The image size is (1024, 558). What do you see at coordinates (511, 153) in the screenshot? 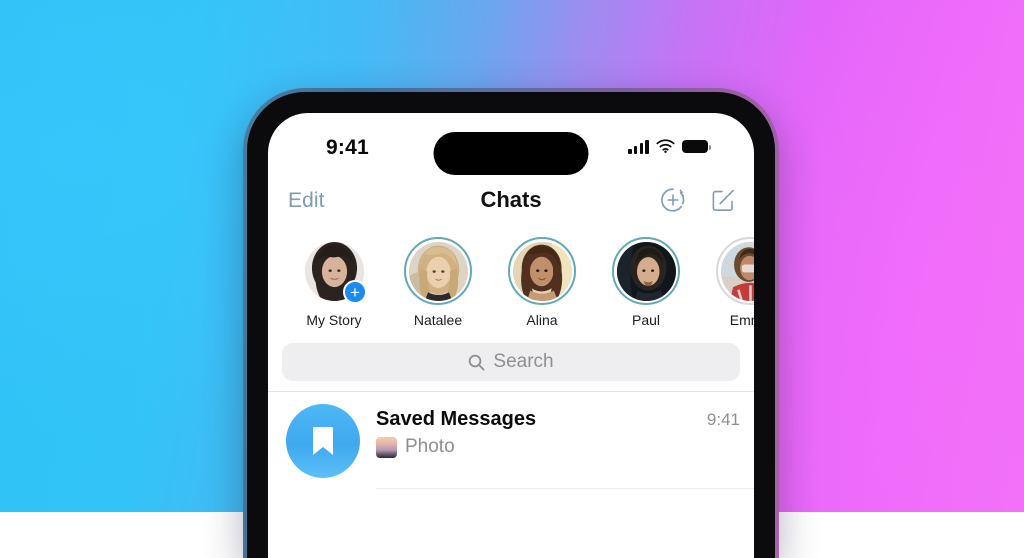
I see `dynamic-island` at bounding box center [511, 153].